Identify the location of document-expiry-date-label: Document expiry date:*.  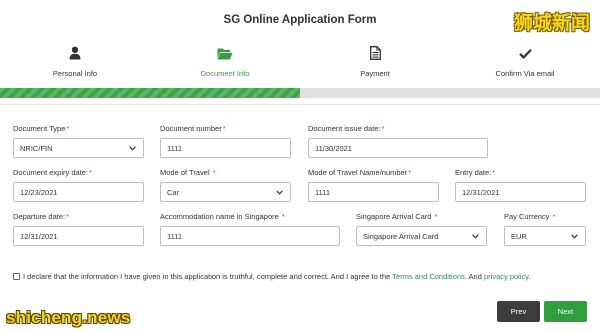
(52, 172).